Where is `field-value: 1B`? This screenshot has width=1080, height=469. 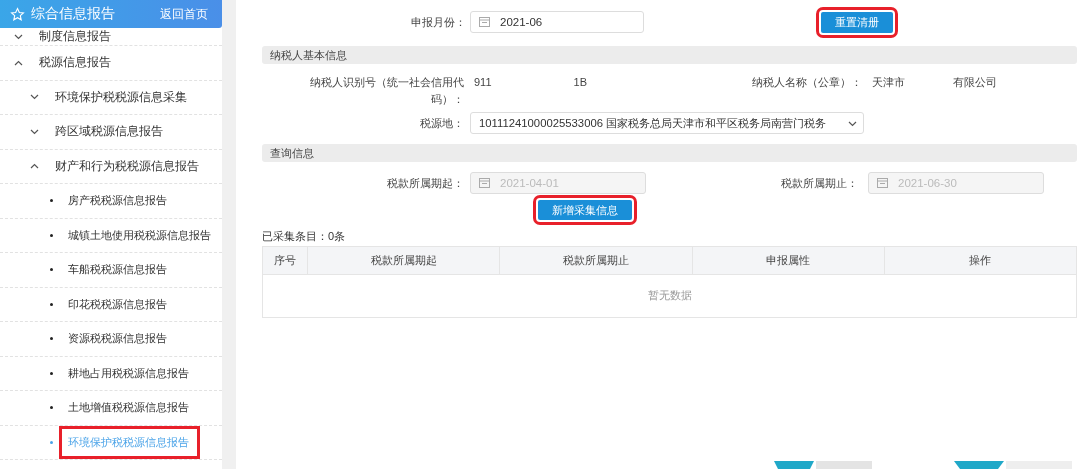
field-value: 1B is located at coordinates (580, 82).